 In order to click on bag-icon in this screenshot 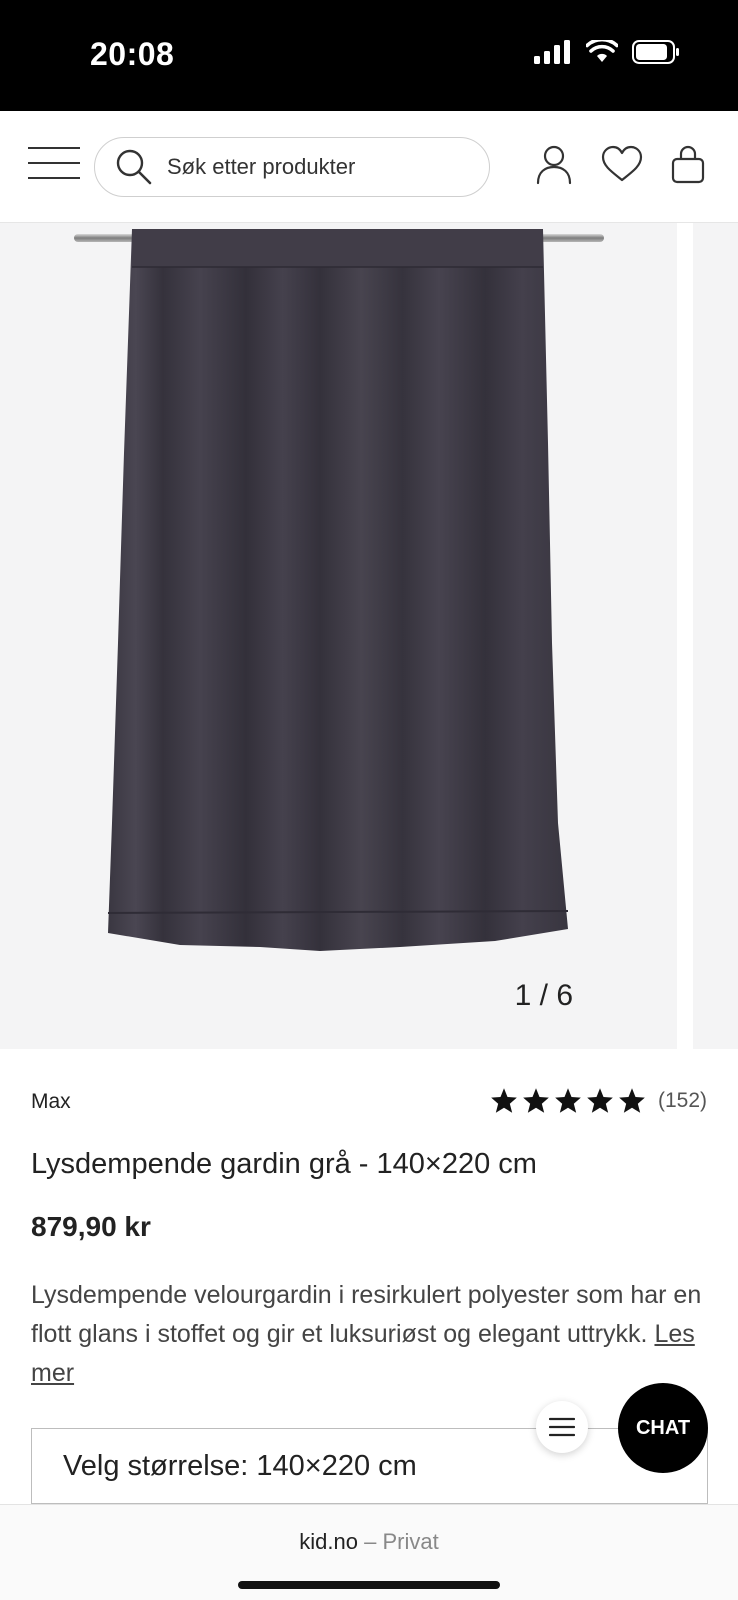, I will do `click(688, 165)`.